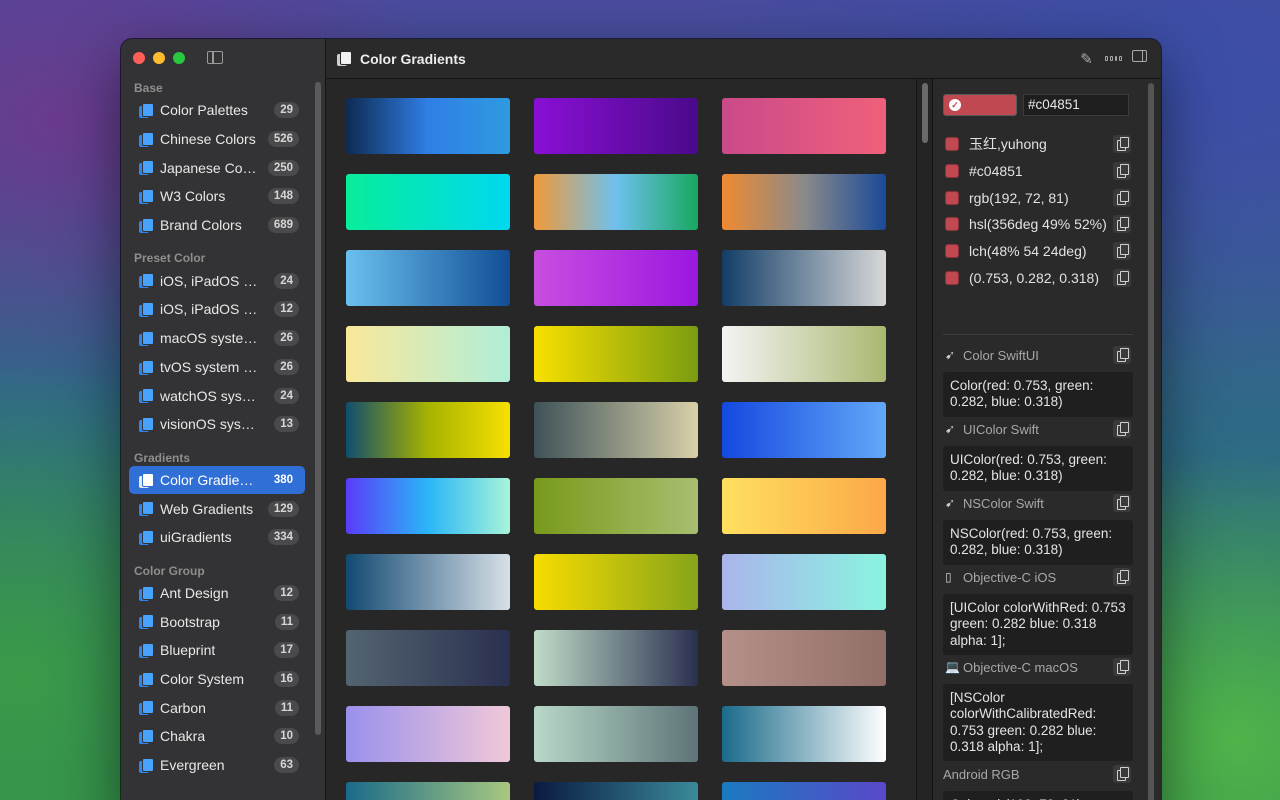 The image size is (1280, 800). I want to click on sidebar-item: Ant Design 12, so click(217, 593).